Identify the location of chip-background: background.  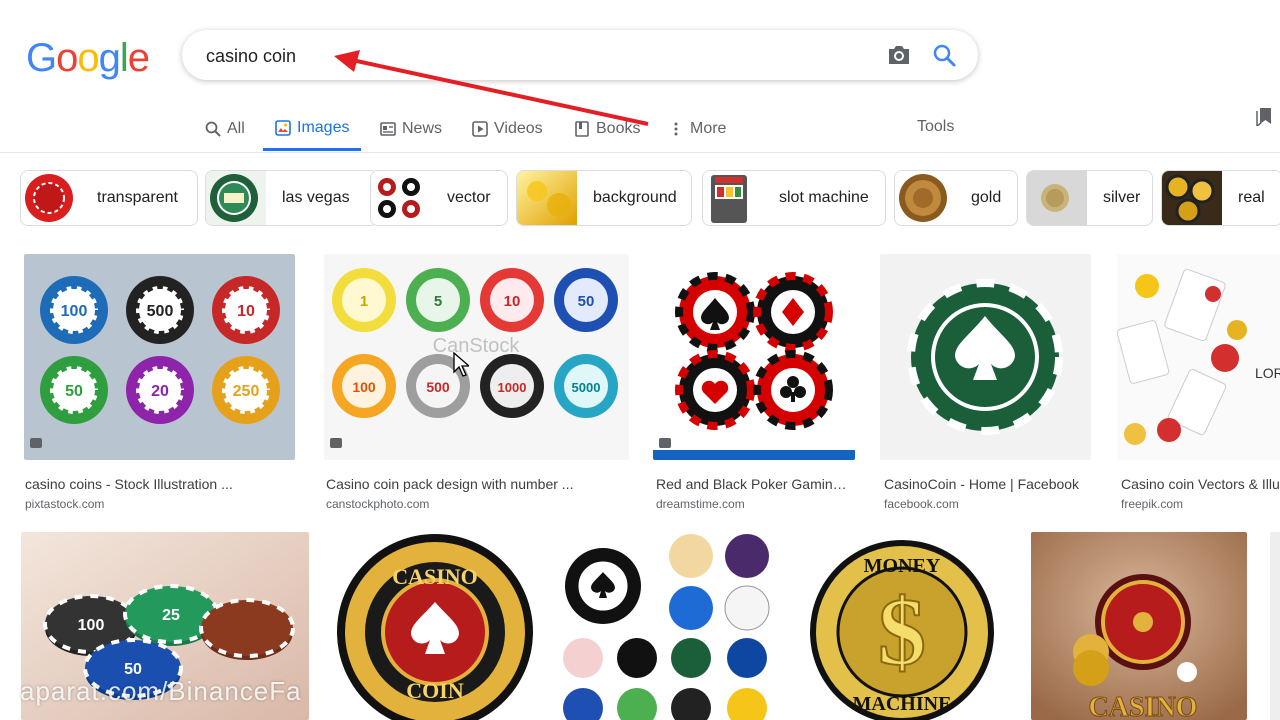
(604, 198).